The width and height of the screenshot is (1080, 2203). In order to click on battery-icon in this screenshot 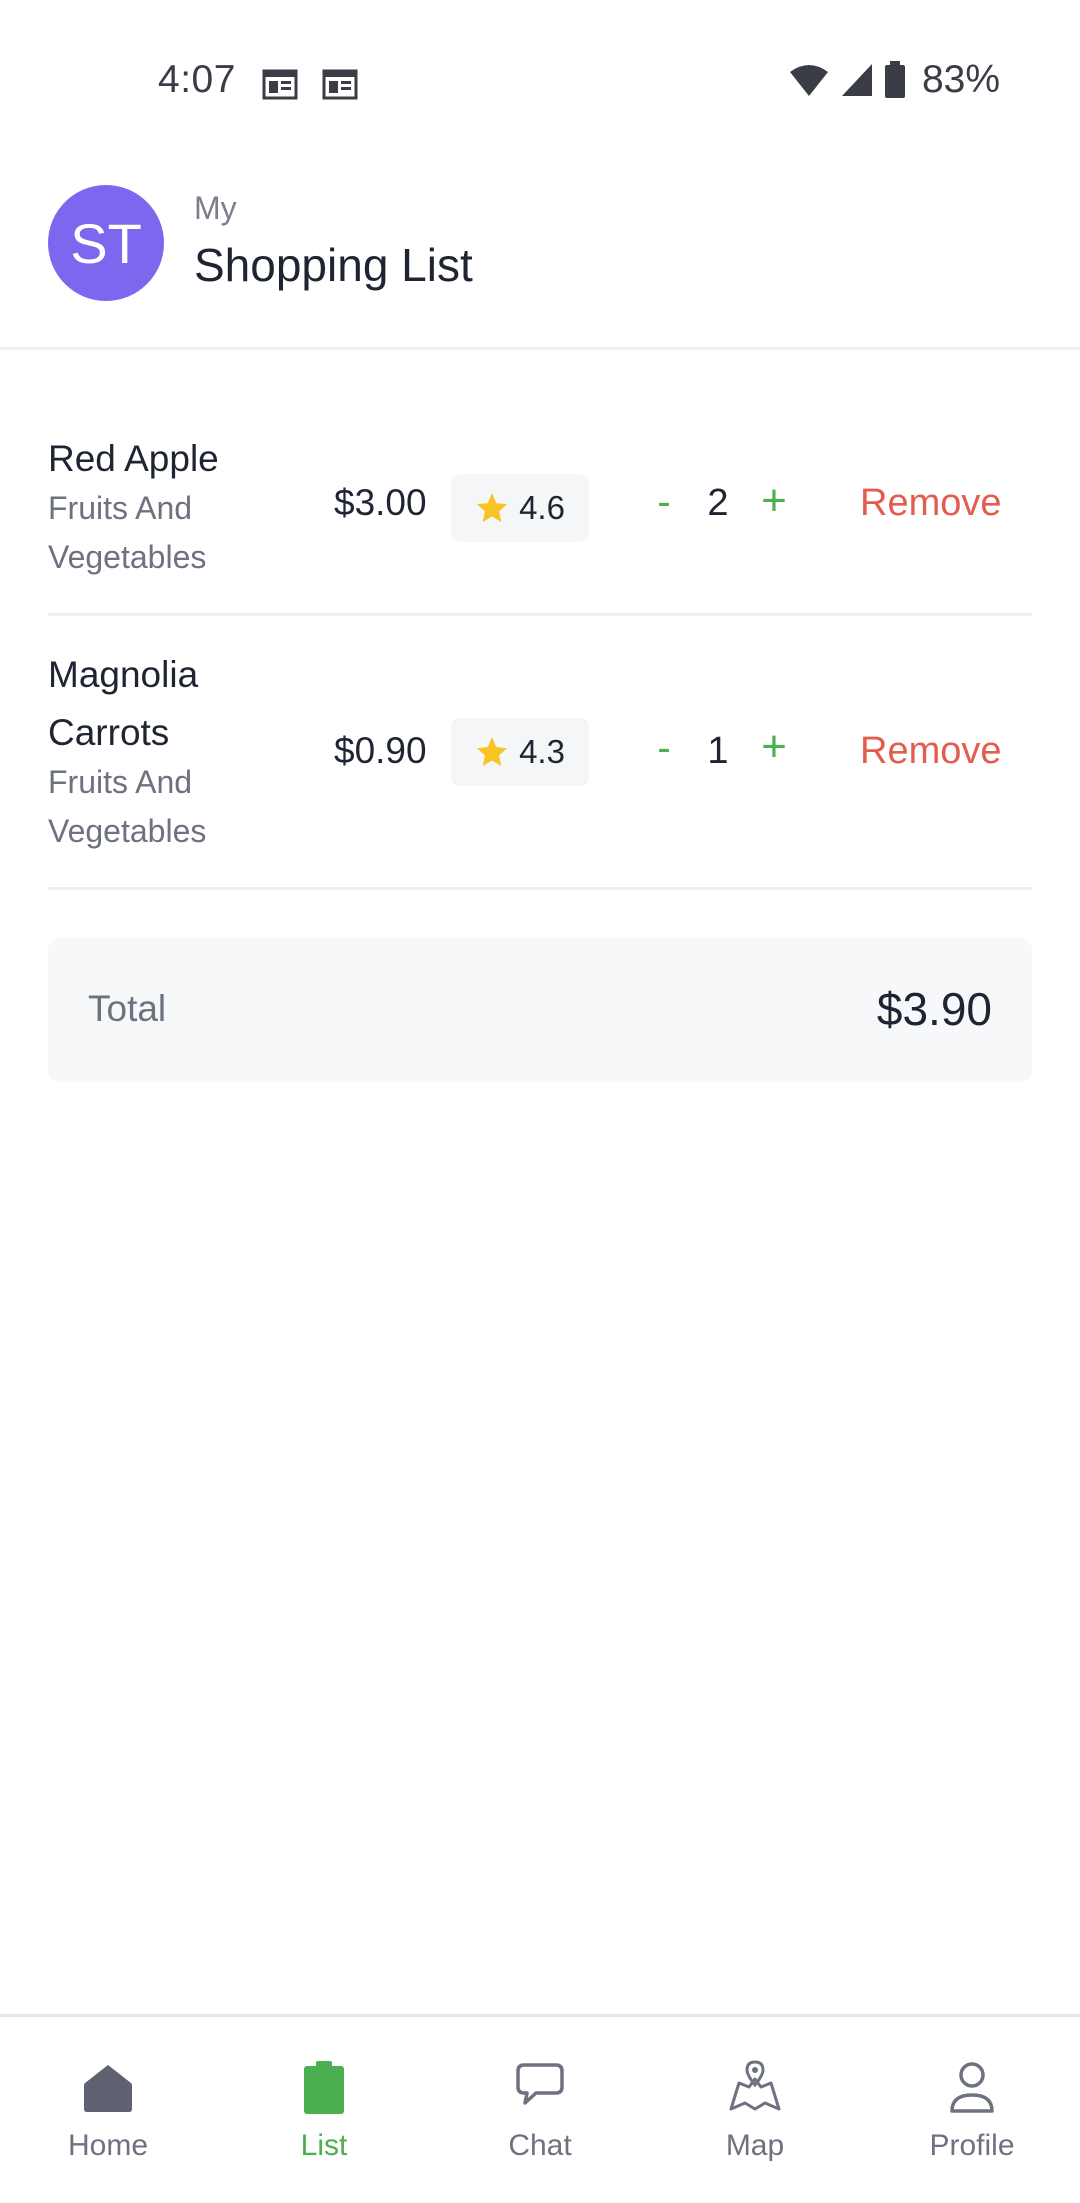, I will do `click(894, 79)`.